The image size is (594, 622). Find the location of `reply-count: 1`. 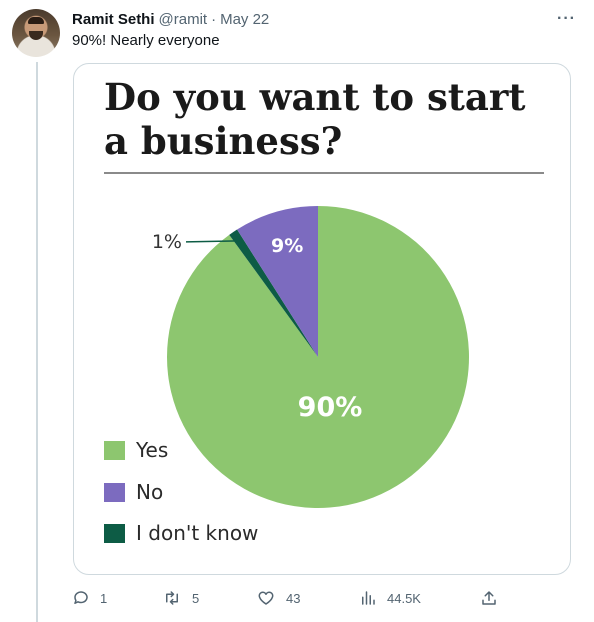

reply-count: 1 is located at coordinates (104, 598).